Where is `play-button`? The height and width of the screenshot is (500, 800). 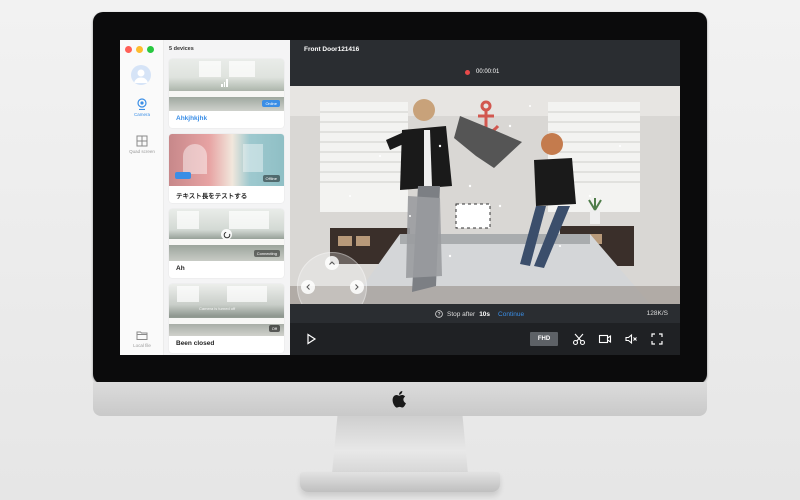
play-button is located at coordinates (311, 339).